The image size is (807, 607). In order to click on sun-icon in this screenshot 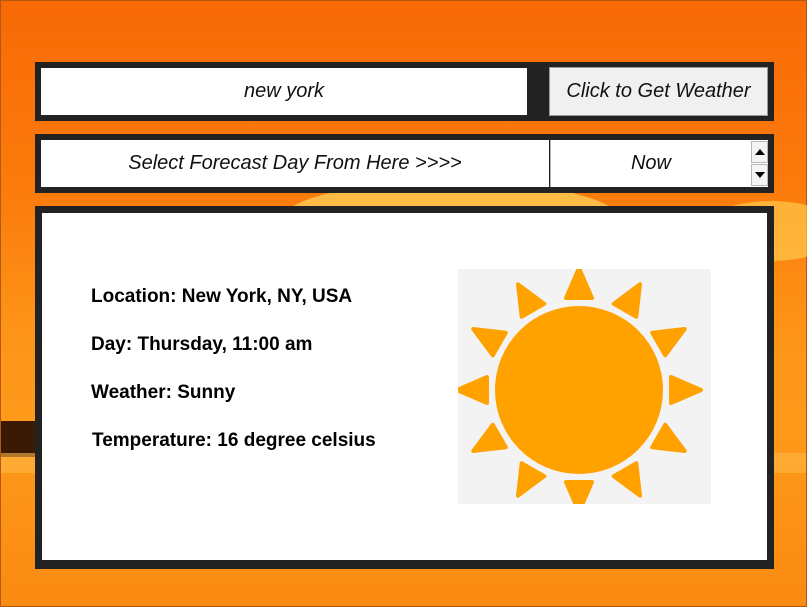, I will do `click(580, 386)`.